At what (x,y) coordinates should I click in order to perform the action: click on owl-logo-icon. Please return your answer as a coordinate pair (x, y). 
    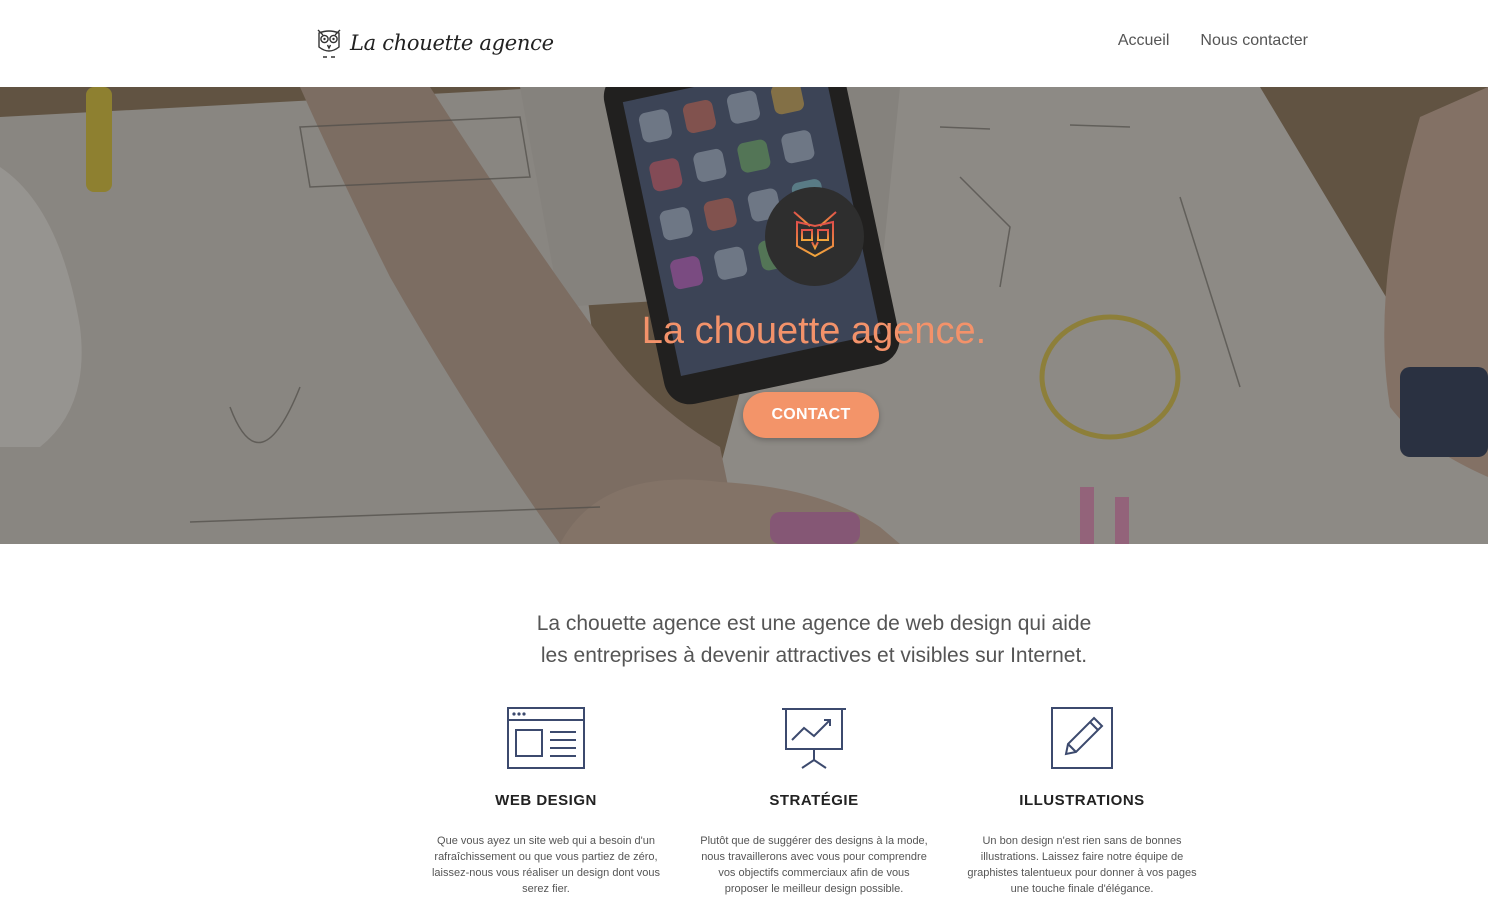
    Looking at the image, I should click on (329, 43).